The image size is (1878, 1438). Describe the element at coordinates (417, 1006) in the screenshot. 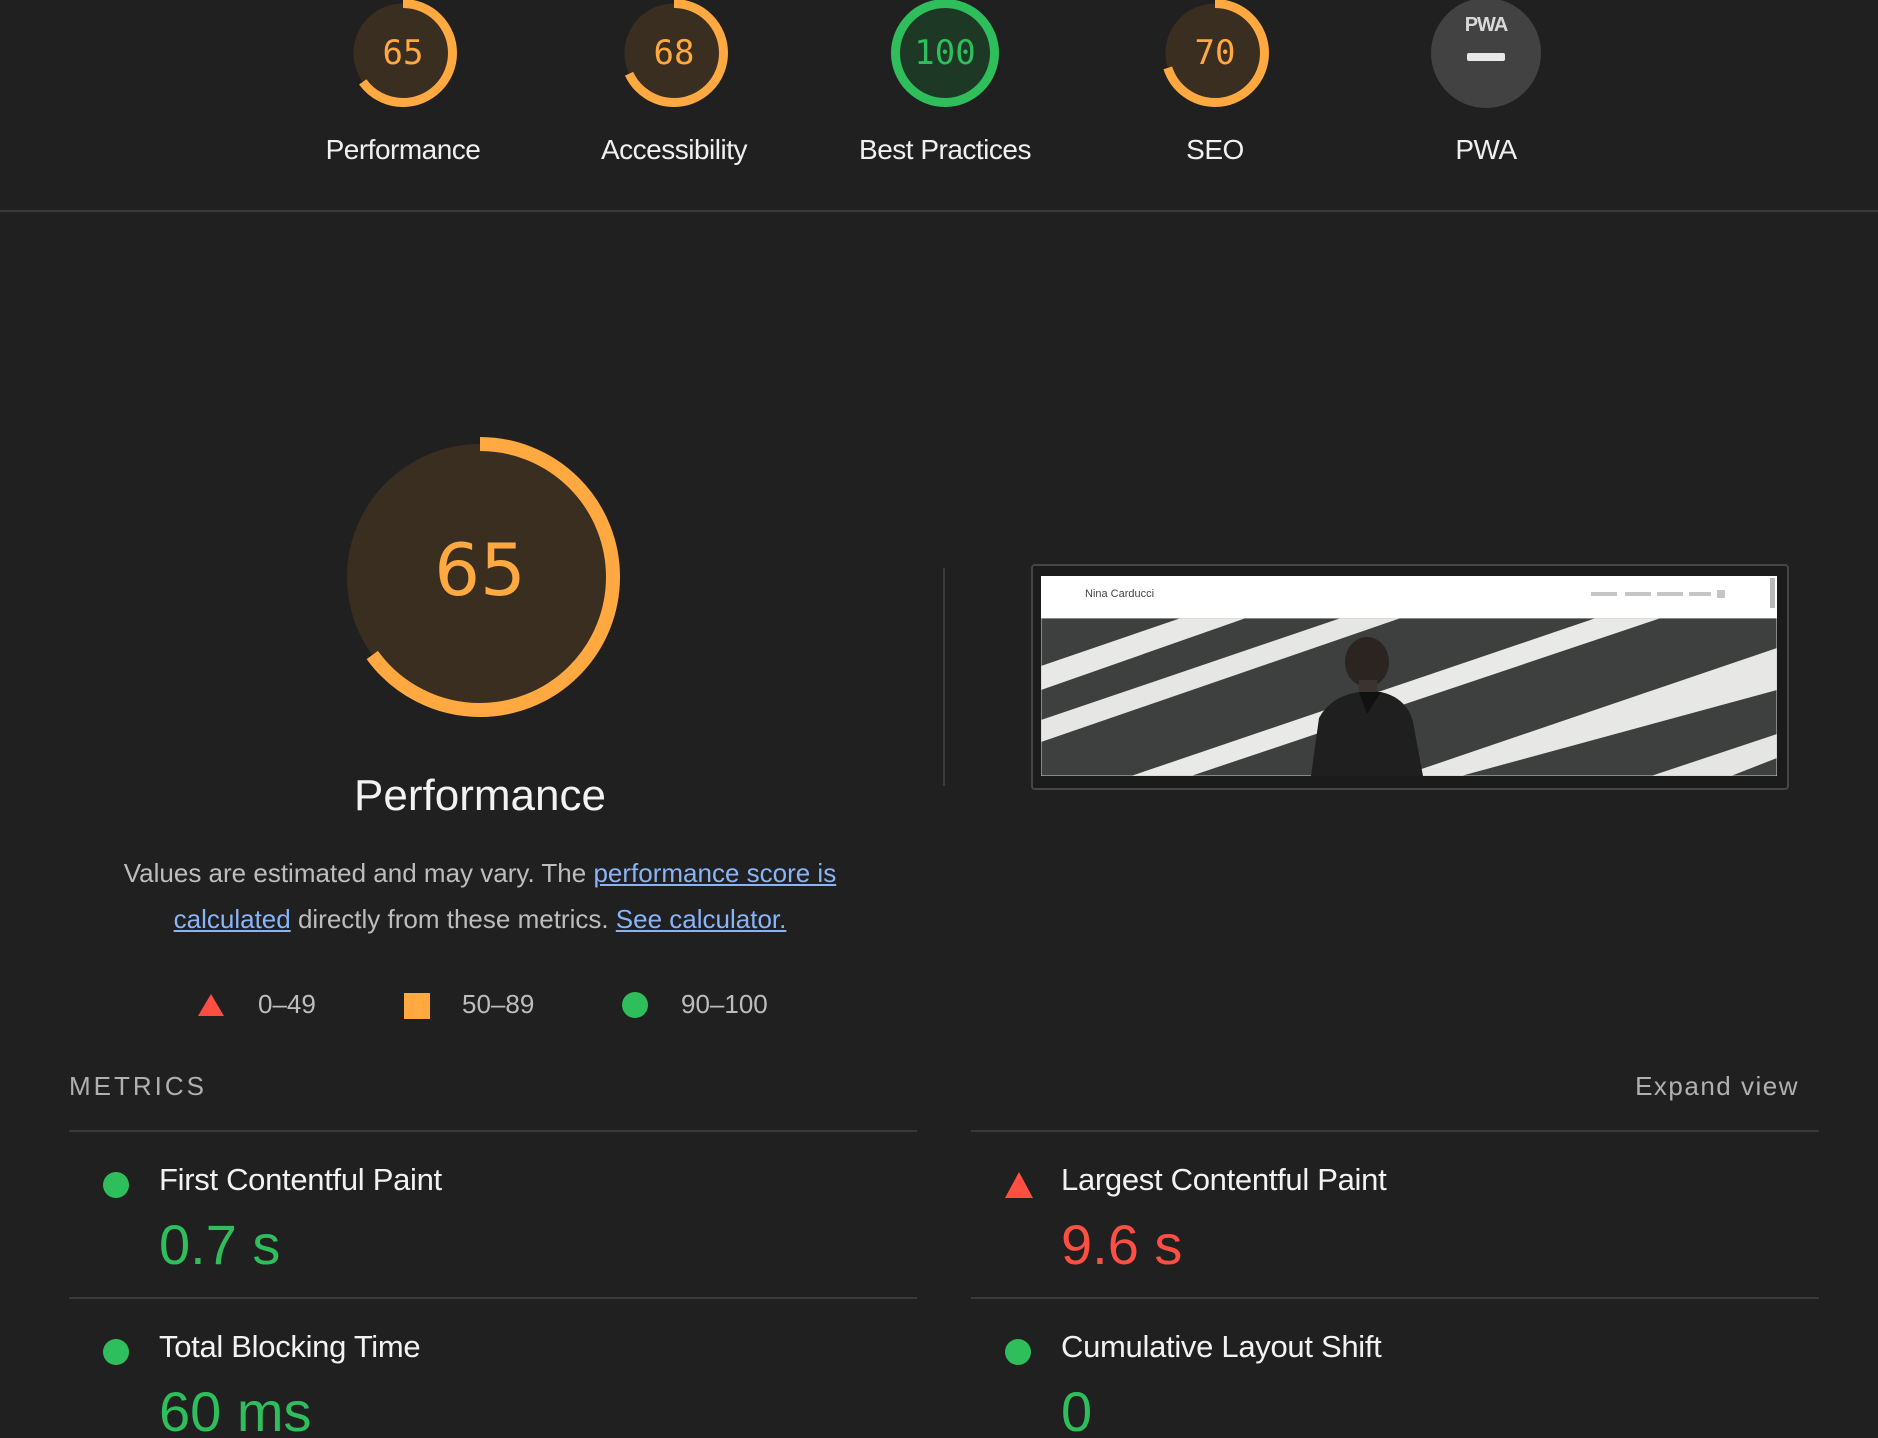

I see `square-icon` at that location.